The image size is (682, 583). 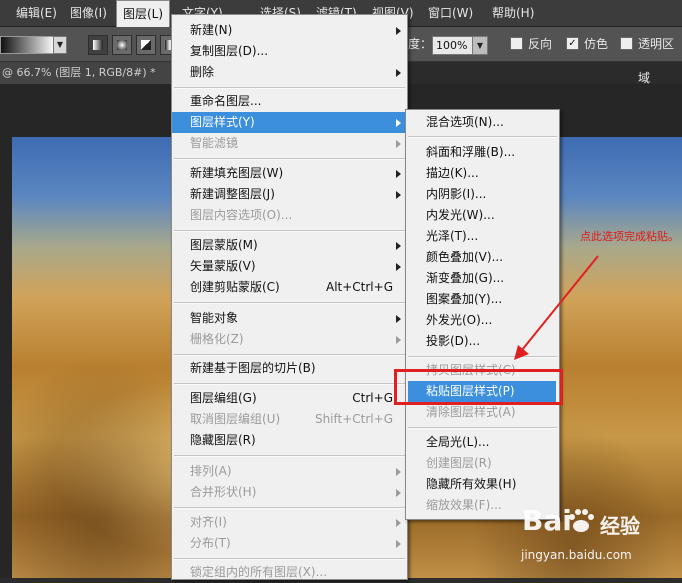 I want to click on watermark-brand: 经验, so click(x=620, y=526).